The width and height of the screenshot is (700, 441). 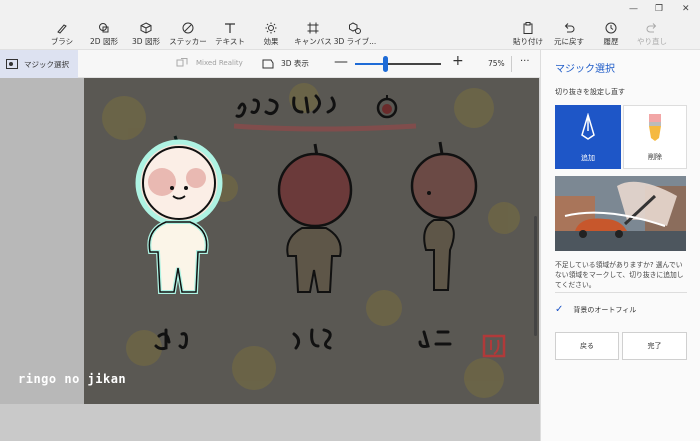 I want to click on history-label: 履歴, so click(x=611, y=41).